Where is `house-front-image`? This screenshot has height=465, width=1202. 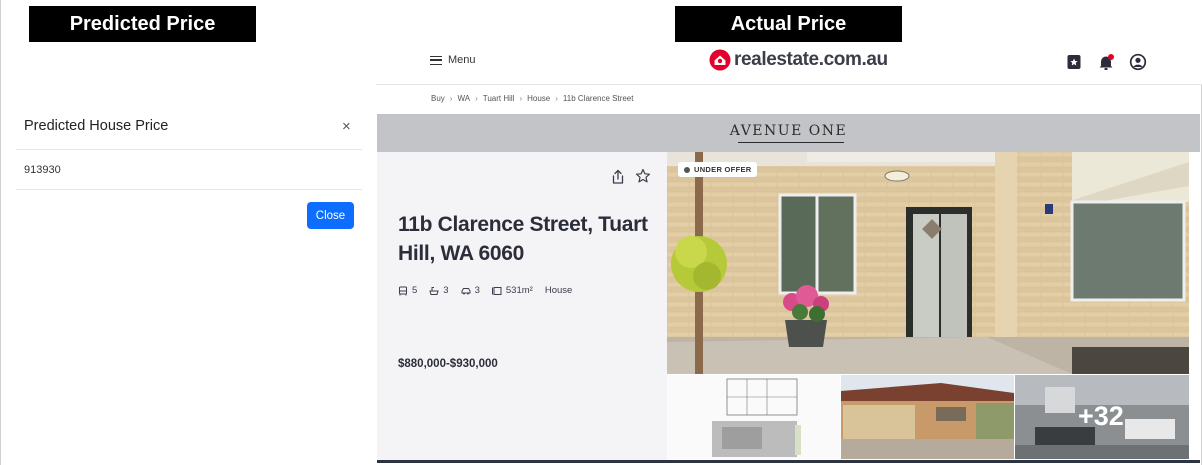
house-front-image is located at coordinates (927, 417).